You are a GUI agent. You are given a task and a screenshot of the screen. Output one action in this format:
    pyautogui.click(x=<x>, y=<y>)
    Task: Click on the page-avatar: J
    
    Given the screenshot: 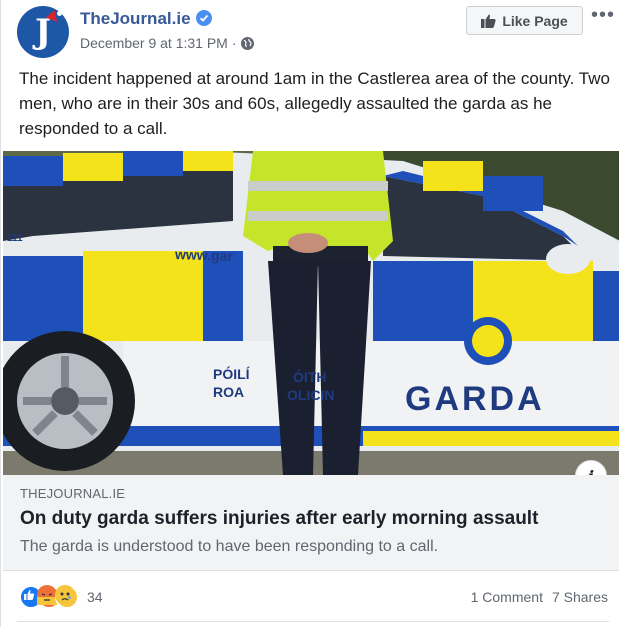 What is the action you would take?
    pyautogui.click(x=43, y=32)
    